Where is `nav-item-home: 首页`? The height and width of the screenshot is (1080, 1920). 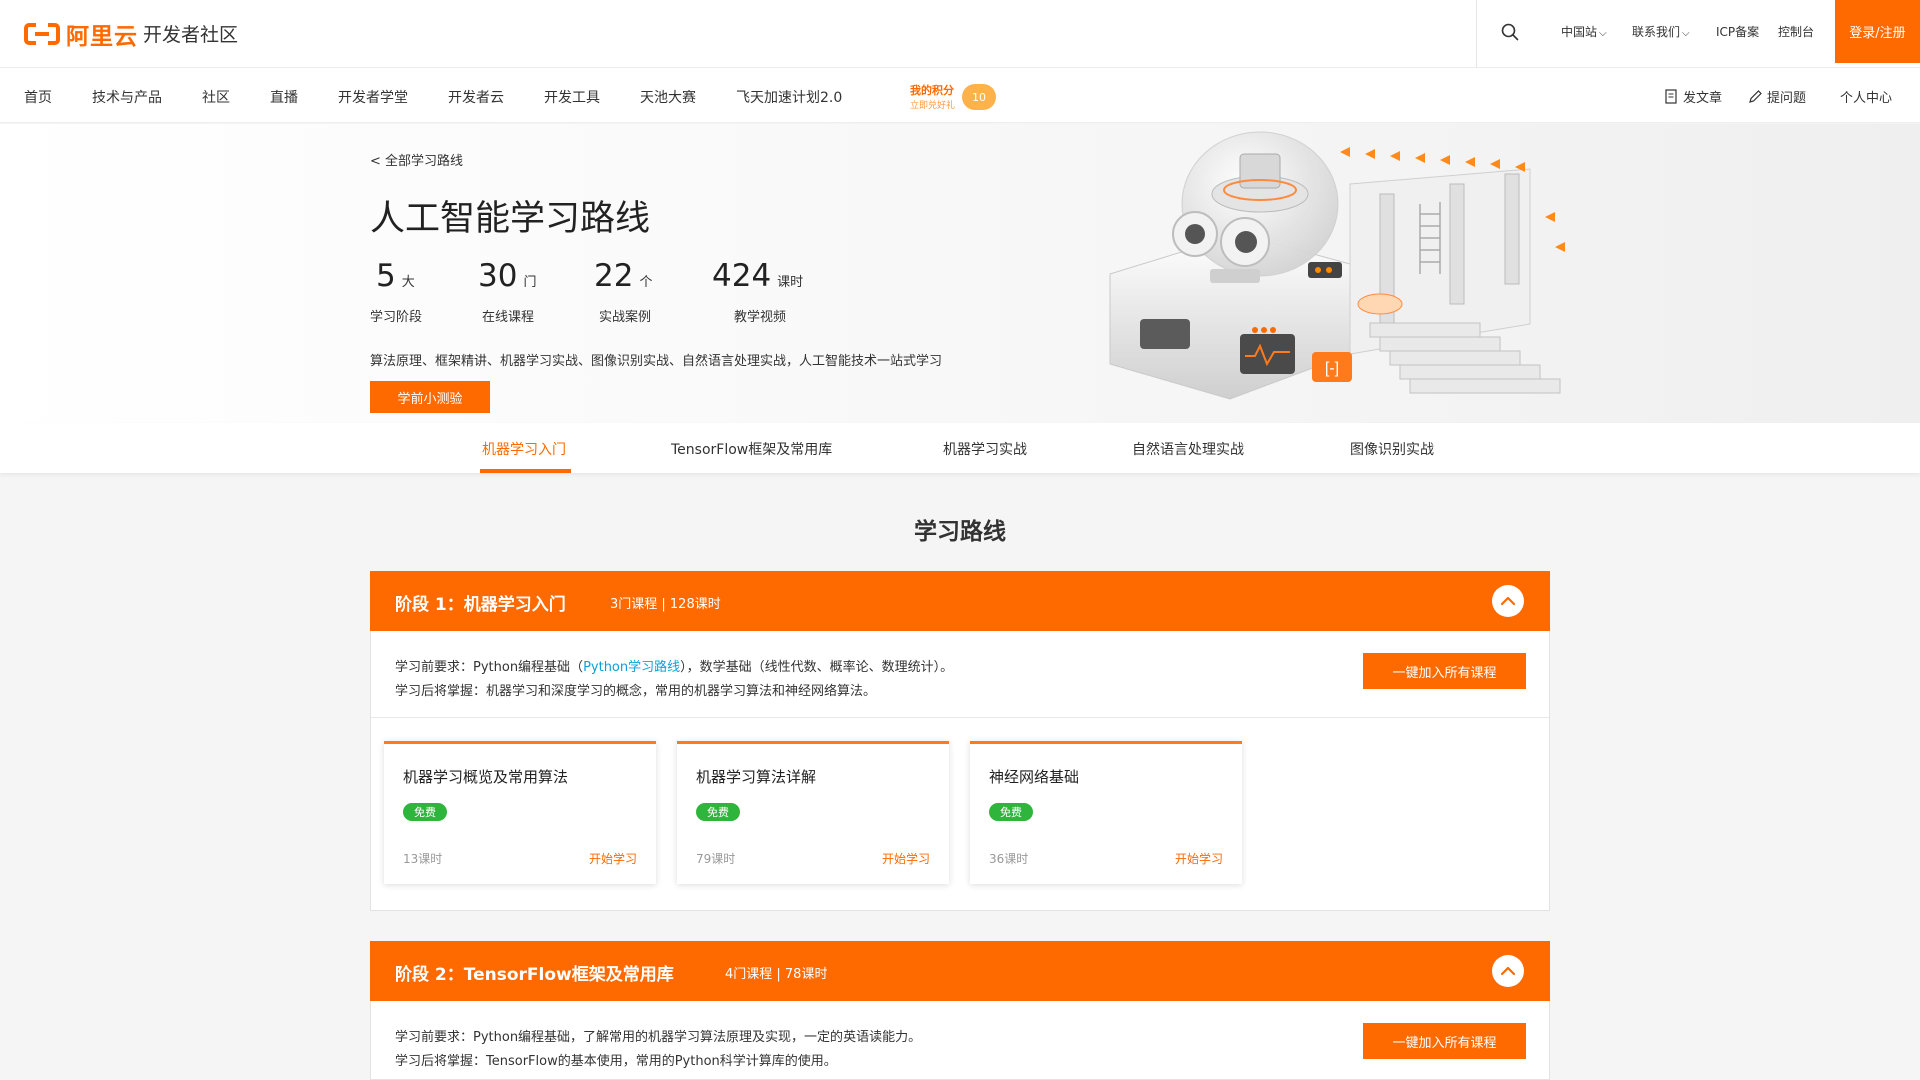 nav-item-home: 首页 is located at coordinates (38, 97).